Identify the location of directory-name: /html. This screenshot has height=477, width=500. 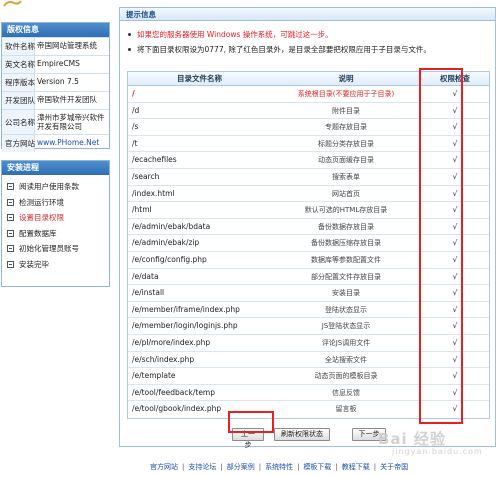
(142, 210).